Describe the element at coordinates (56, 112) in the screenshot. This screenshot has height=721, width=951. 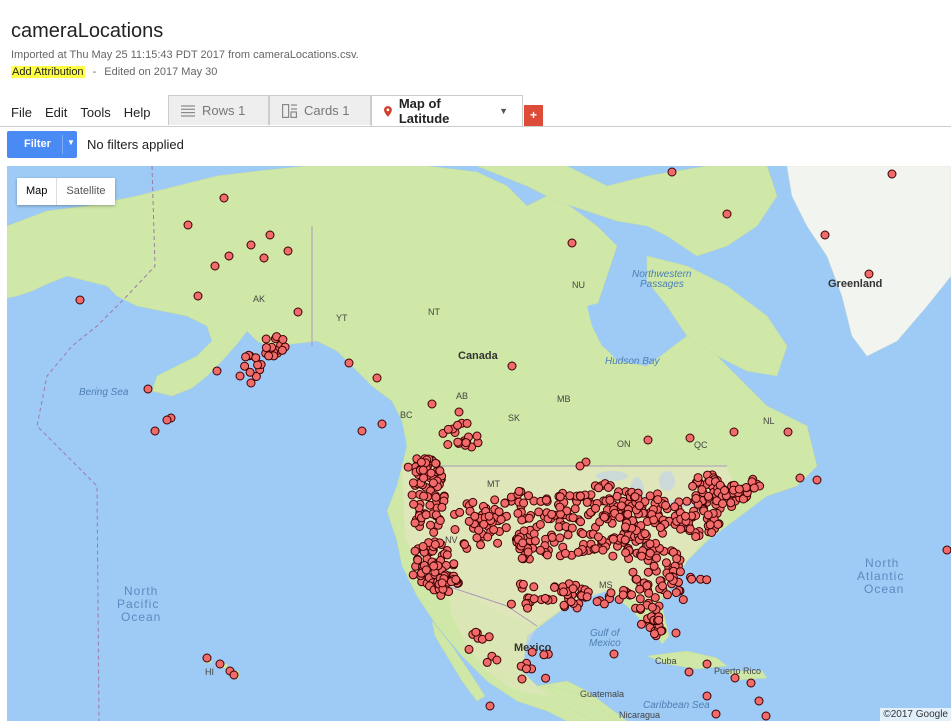
I see `menu-edit: Edit` at that location.